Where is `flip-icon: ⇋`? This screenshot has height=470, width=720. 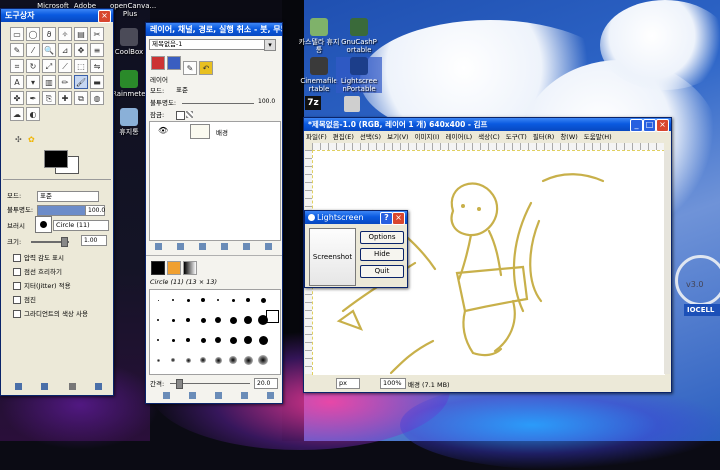 flip-icon: ⇋ is located at coordinates (97, 66).